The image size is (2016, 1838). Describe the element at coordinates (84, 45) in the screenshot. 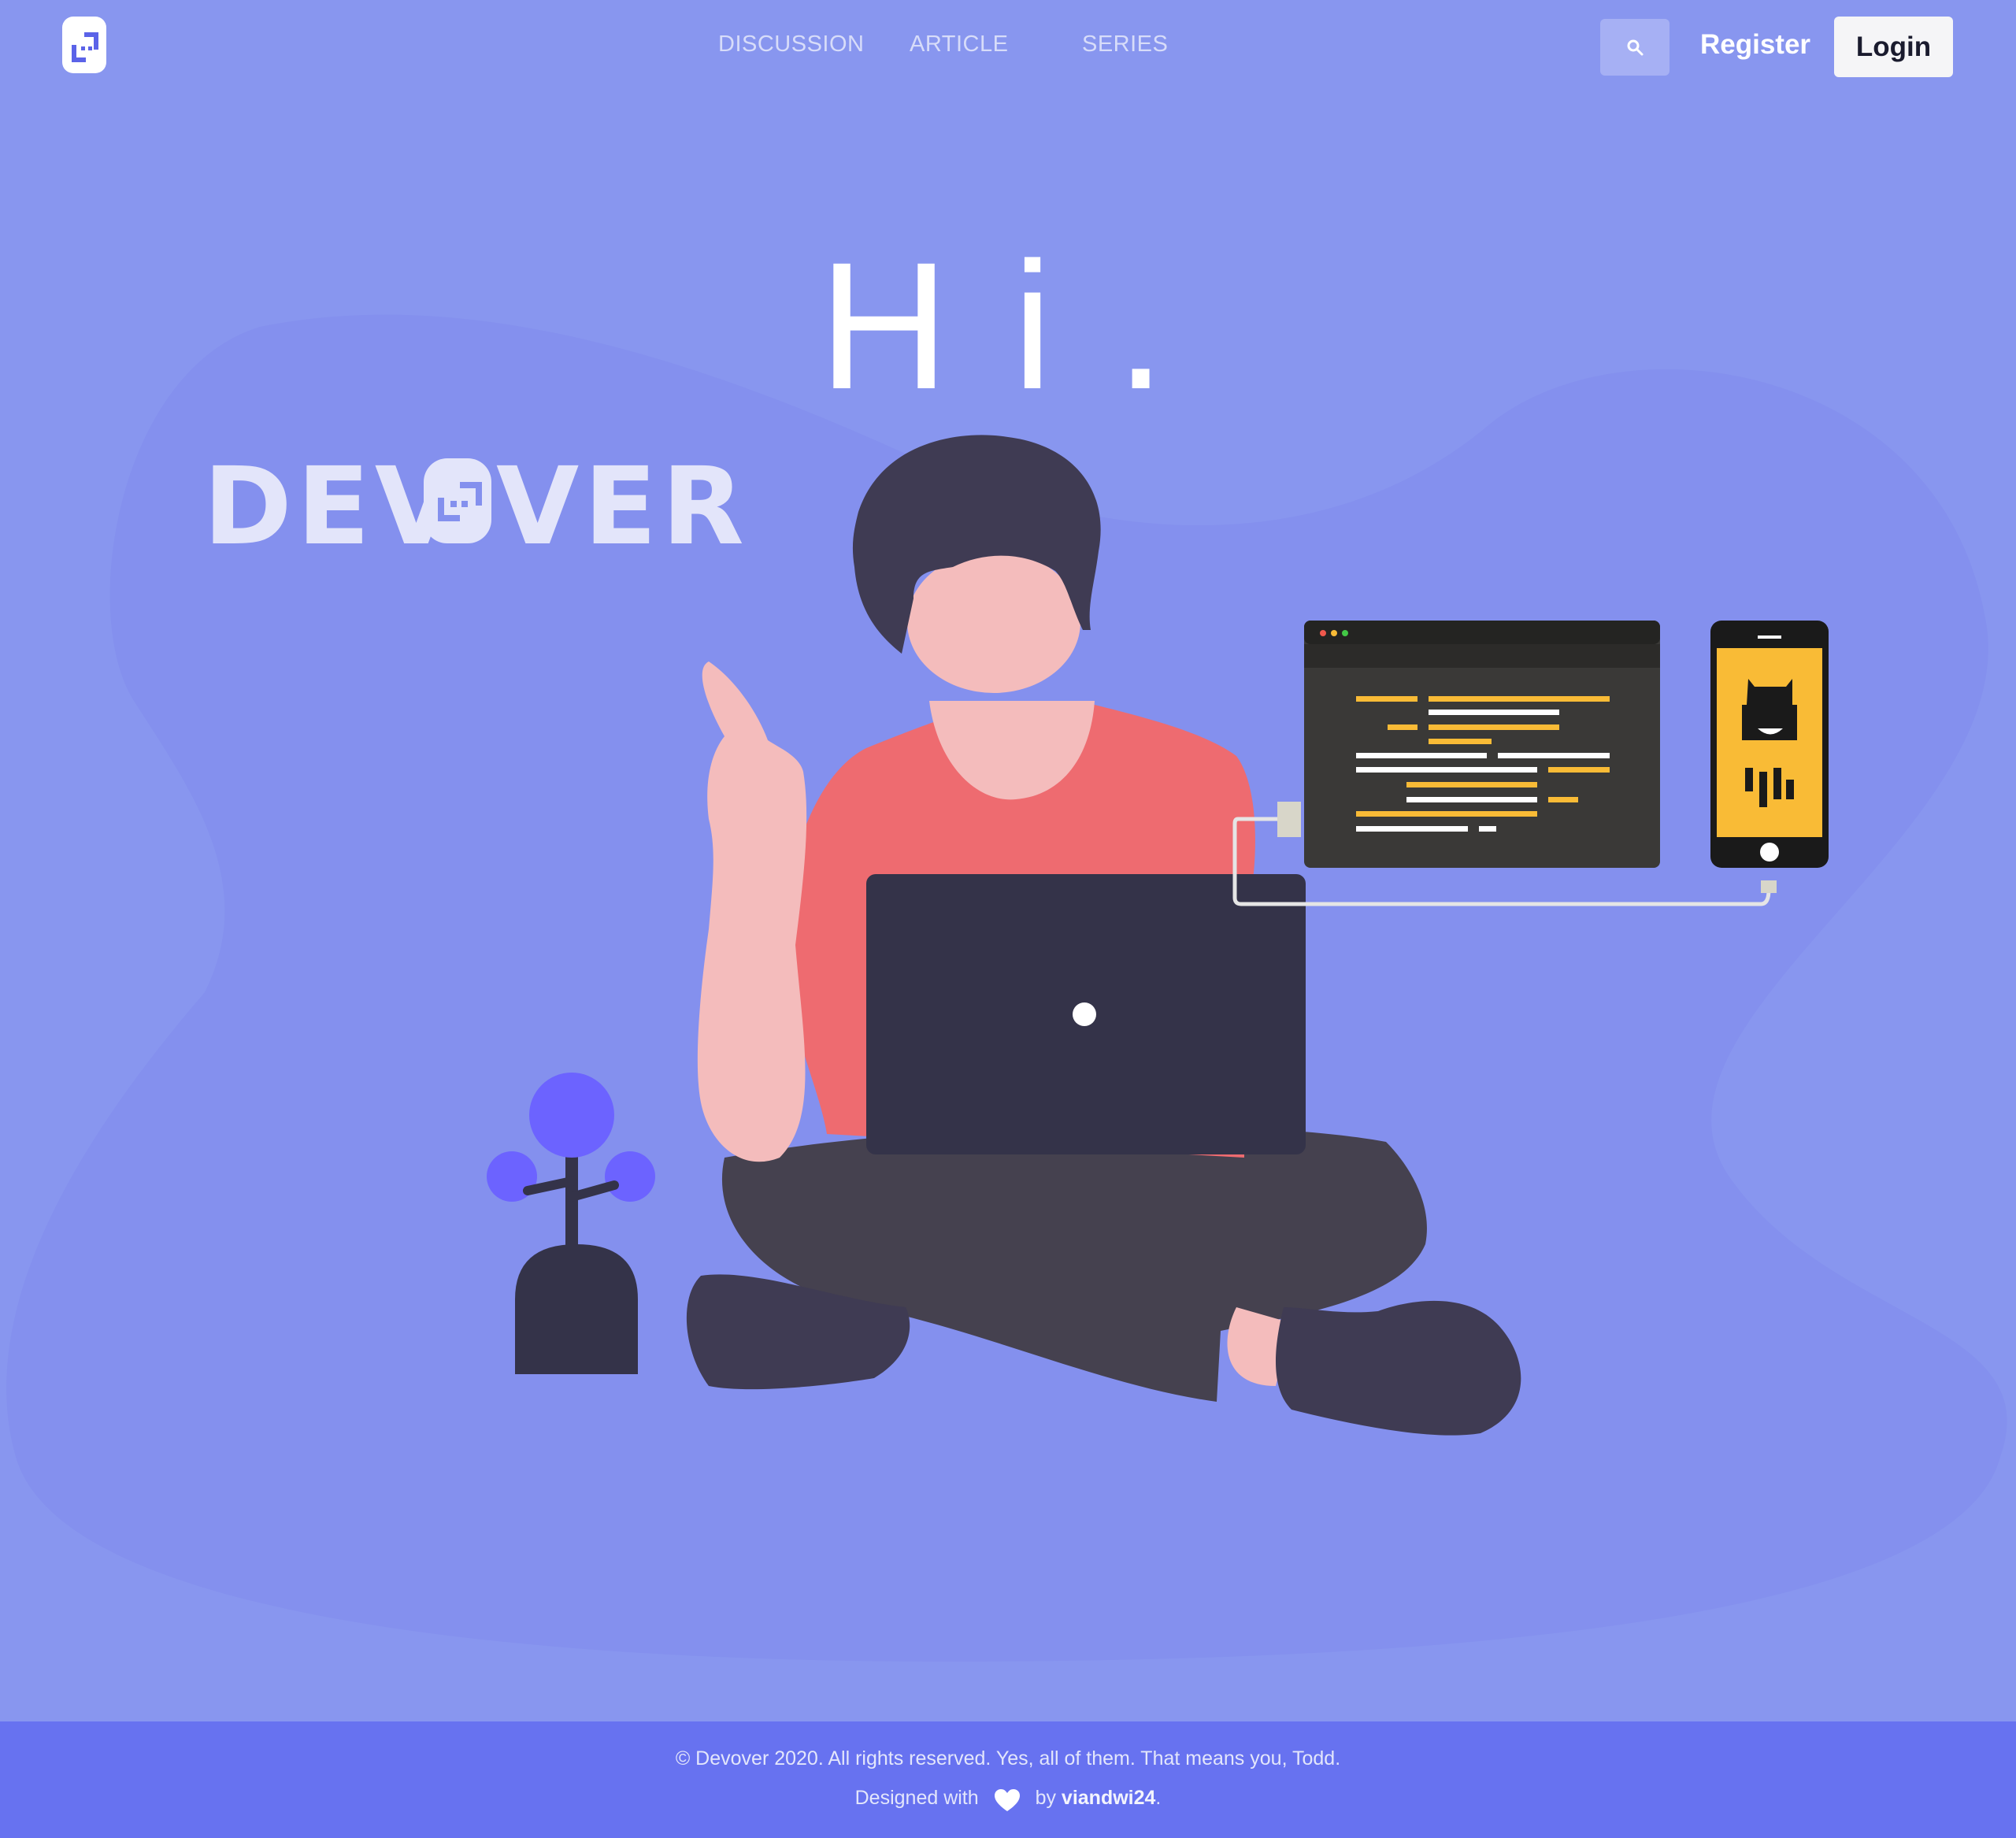

I see `devover-logo-icon` at that location.